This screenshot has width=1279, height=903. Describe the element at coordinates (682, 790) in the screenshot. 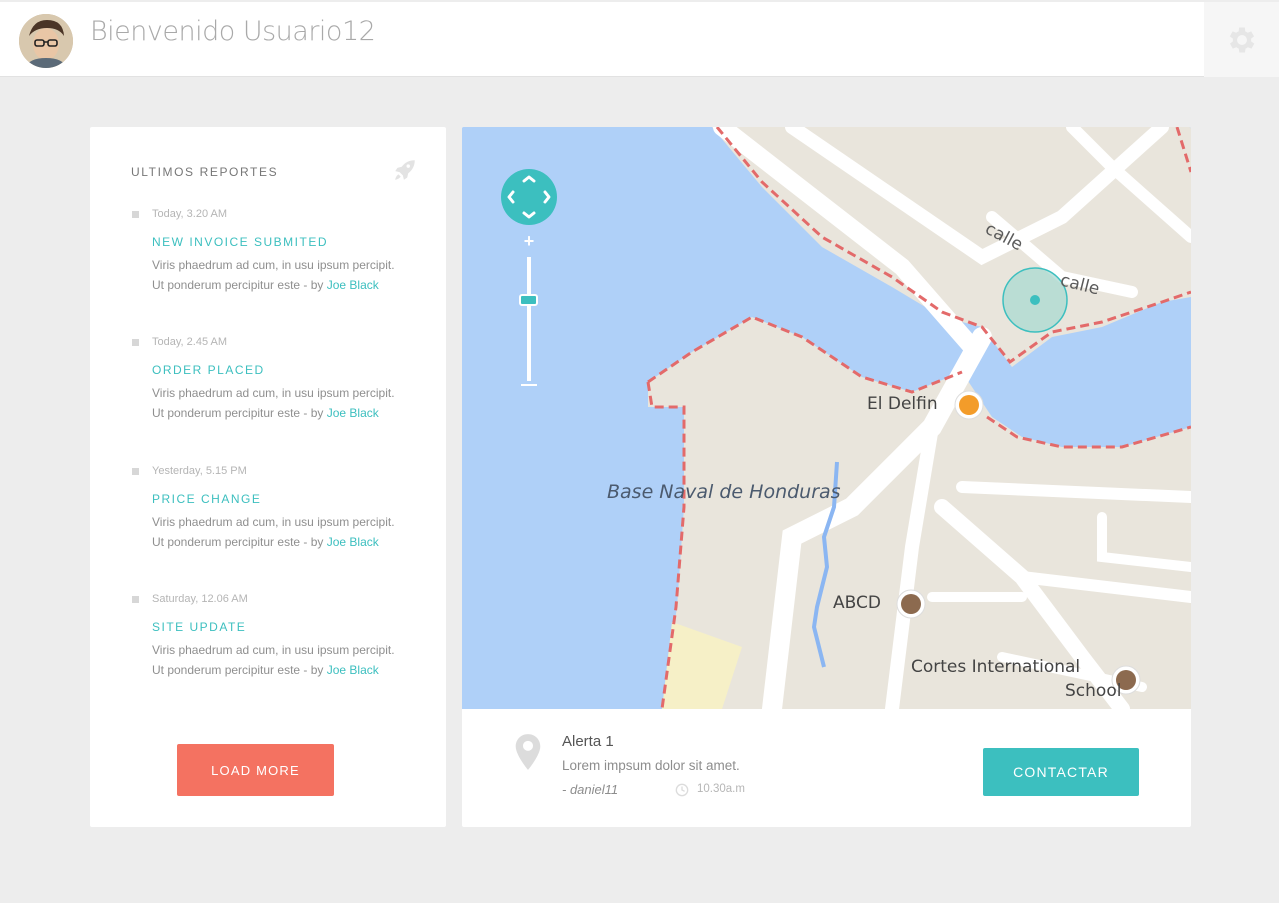

I see `clock-icon` at that location.